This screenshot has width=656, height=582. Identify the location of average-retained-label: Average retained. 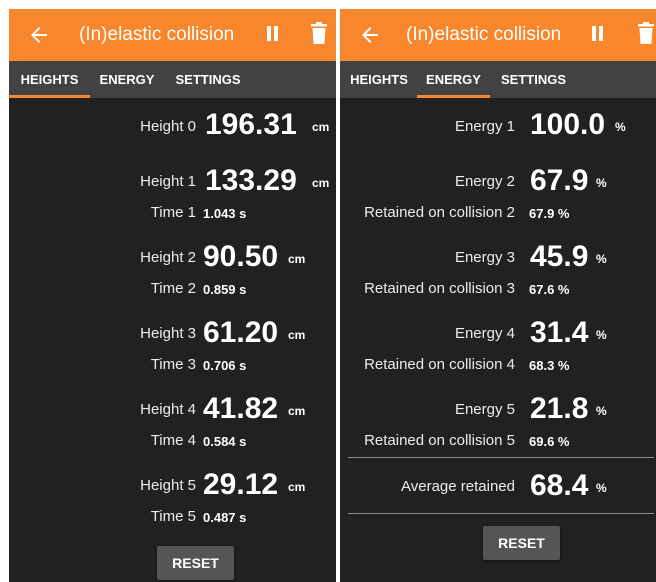
(458, 486).